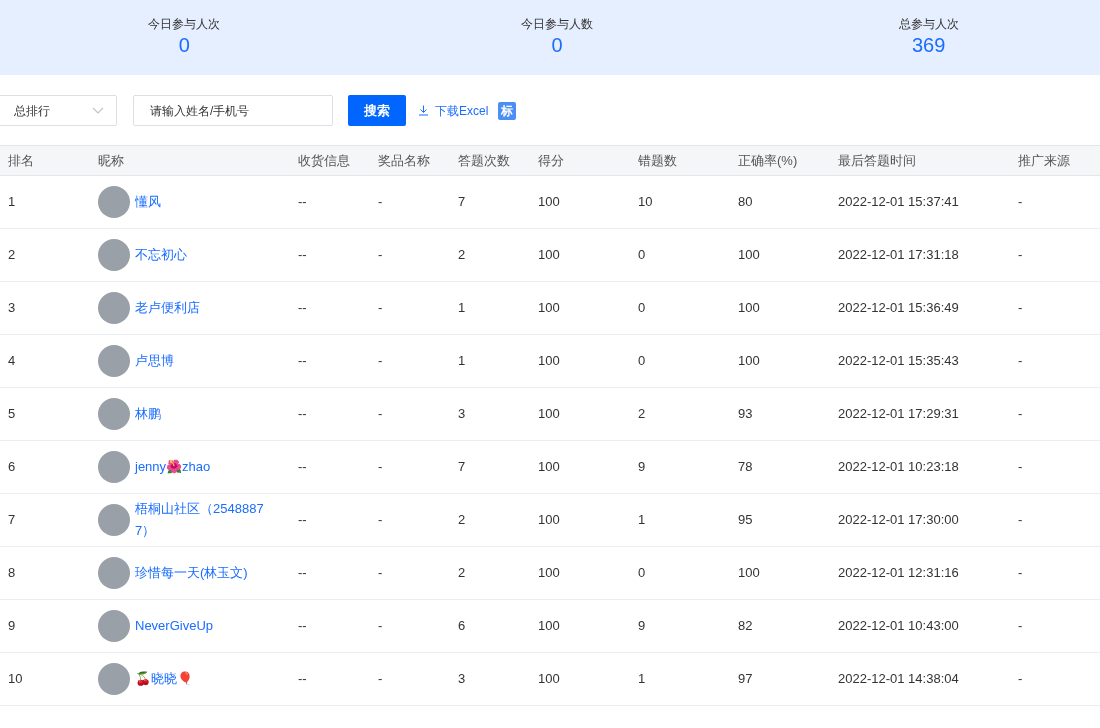 This screenshot has height=728, width=1100. Describe the element at coordinates (58, 110) in the screenshot. I see `rank-select: 总排行` at that location.